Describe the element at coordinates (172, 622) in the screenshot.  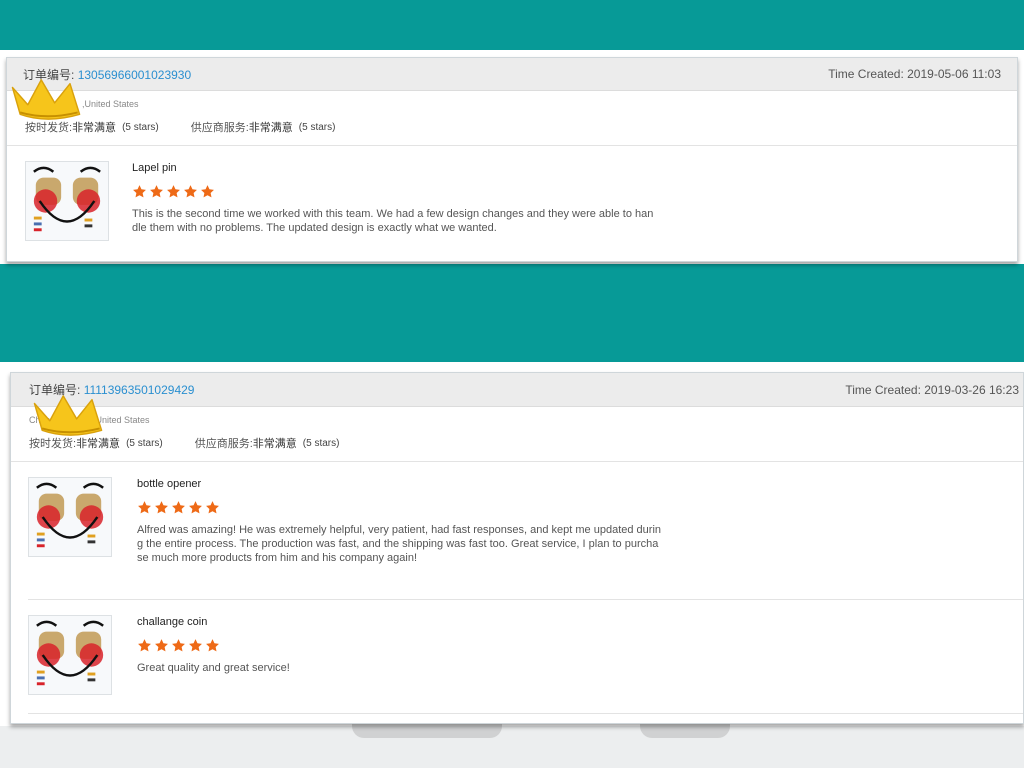
I see `product-title: challange coin` at that location.